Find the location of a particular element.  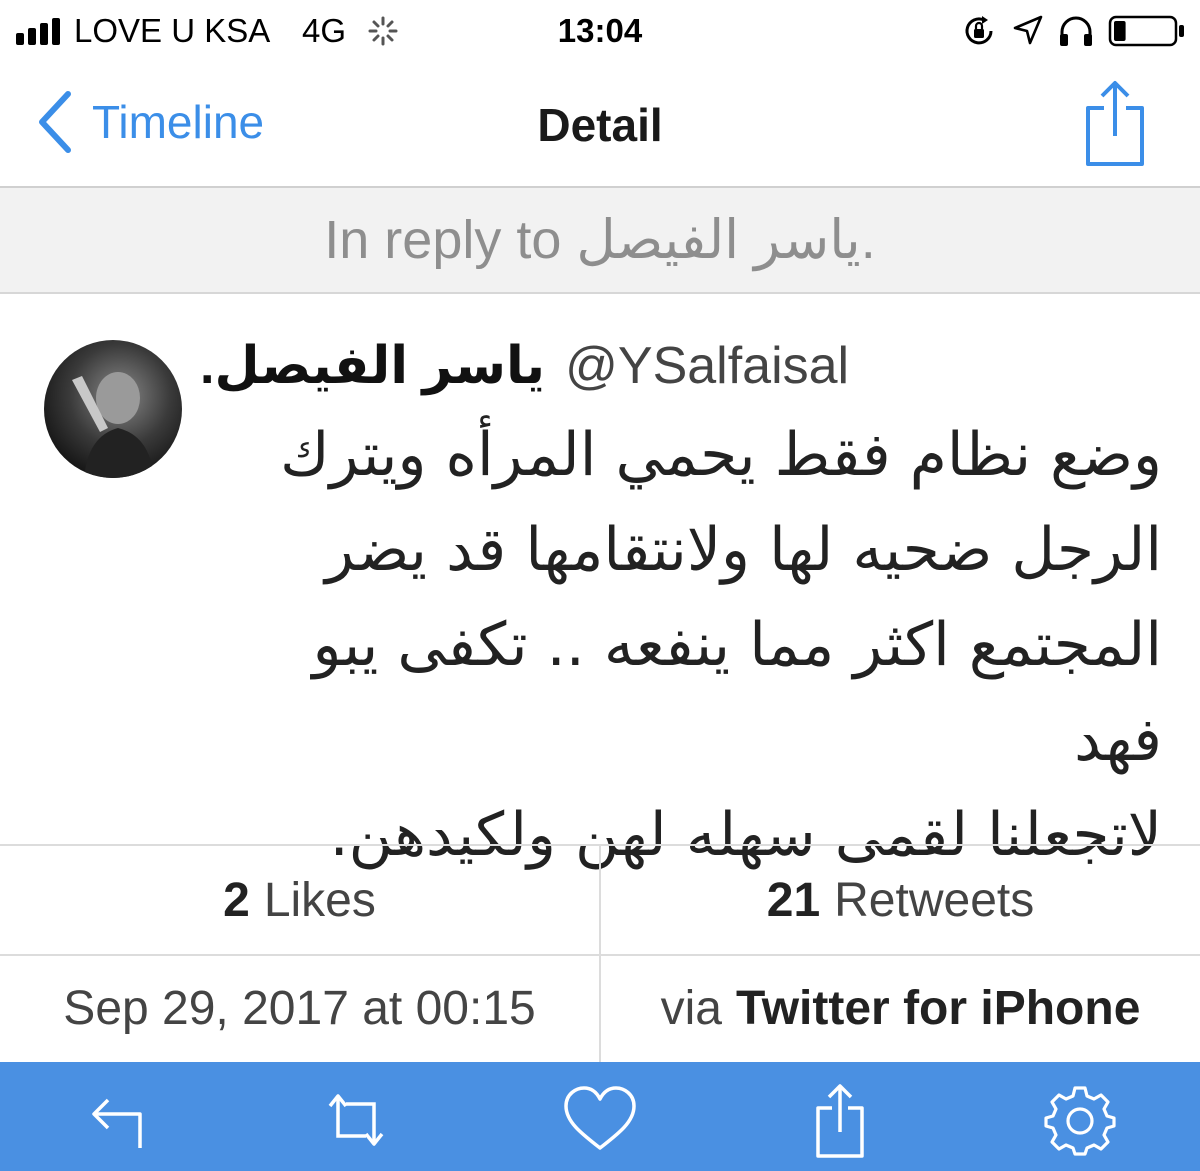

avatar is located at coordinates (113, 409).